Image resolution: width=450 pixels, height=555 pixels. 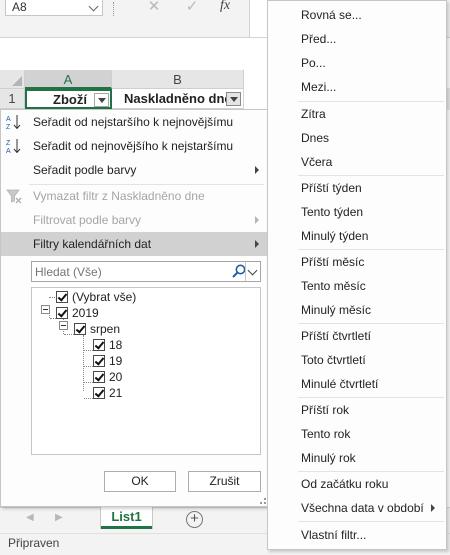 I want to click on menu-item-yesterday: Včera, so click(x=357, y=162).